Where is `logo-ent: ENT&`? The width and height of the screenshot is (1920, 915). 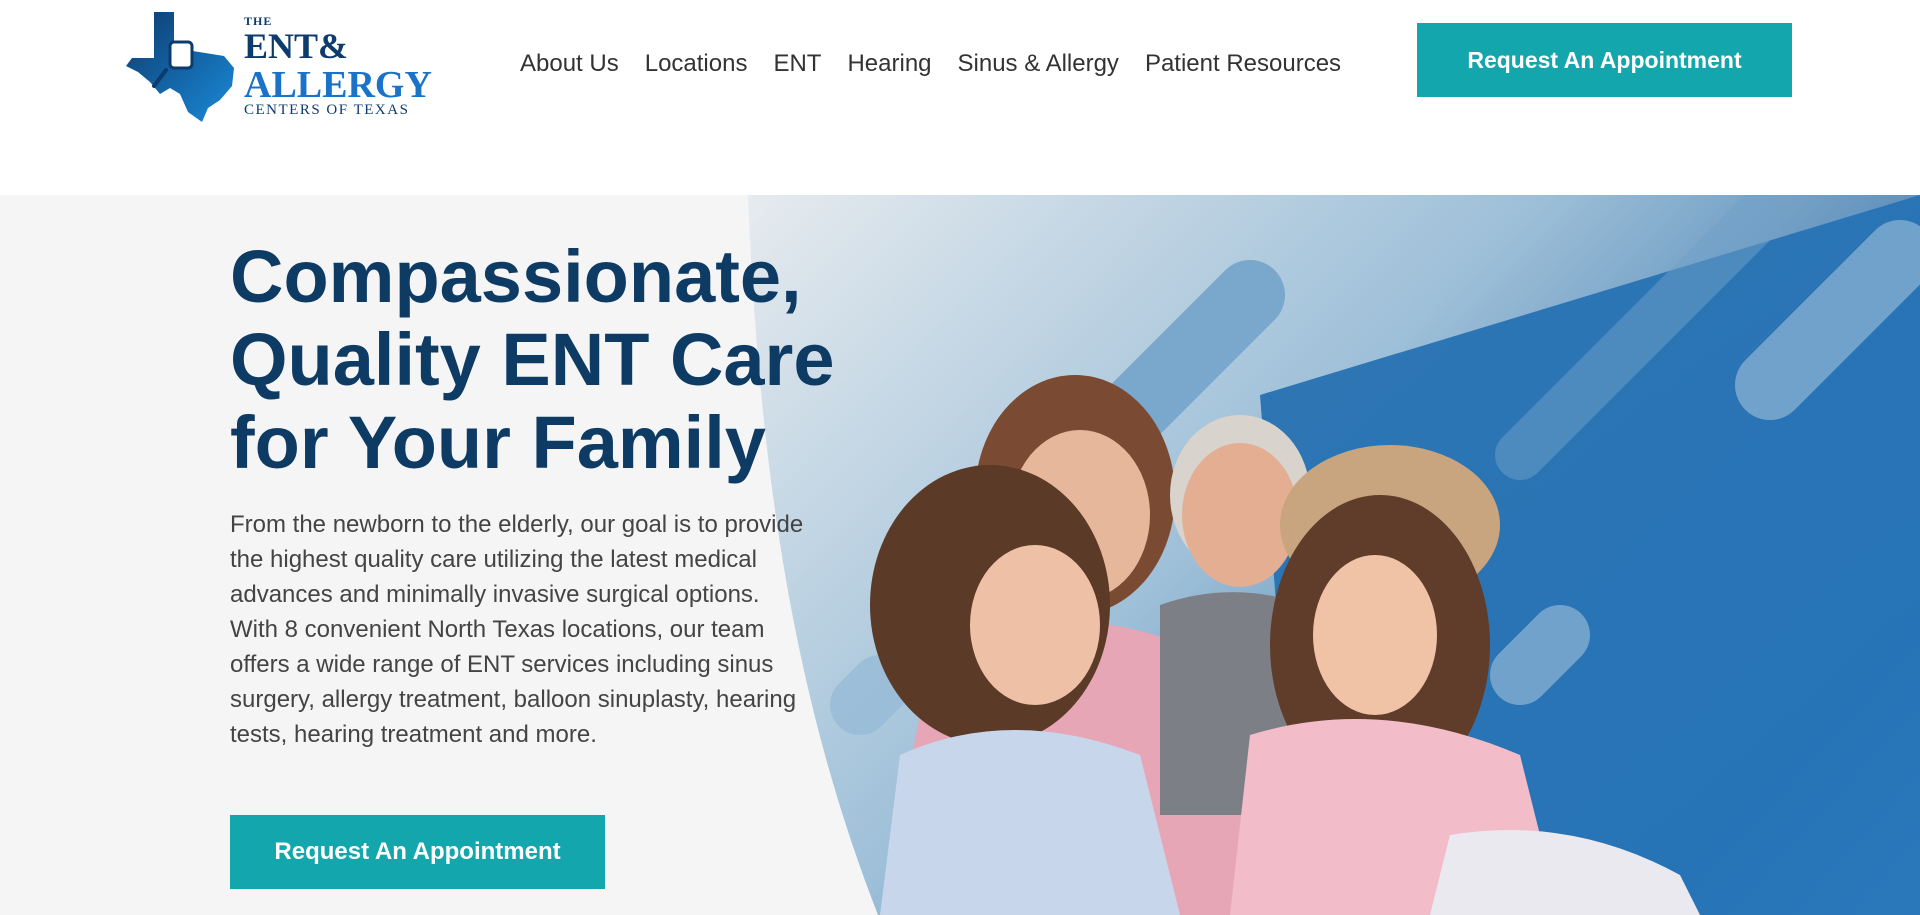 logo-ent: ENT& is located at coordinates (296, 46).